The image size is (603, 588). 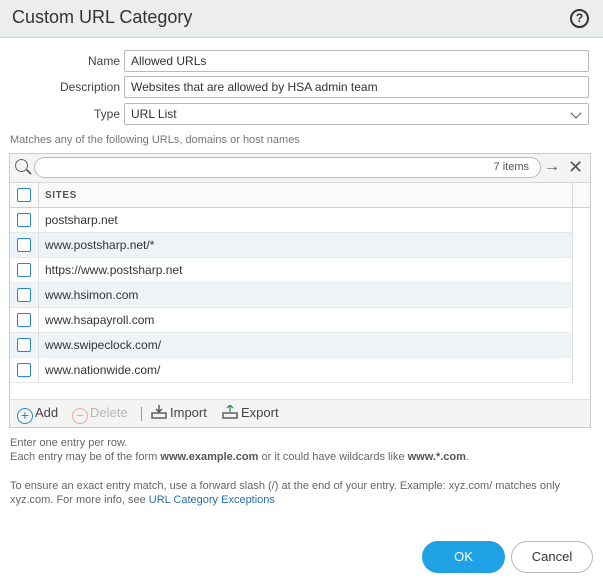 I want to click on plus-circle-icon: +, so click(x=25, y=416).